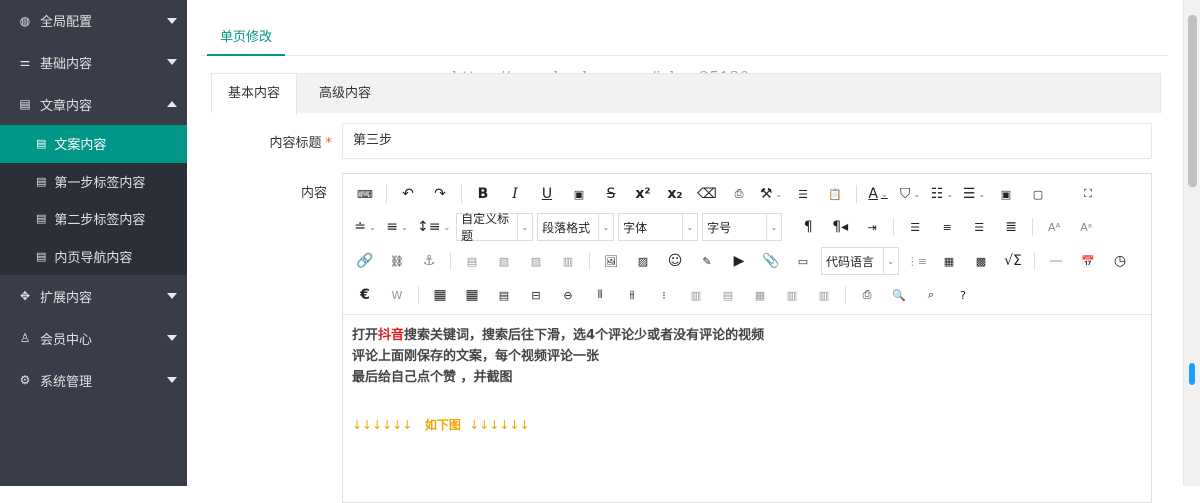  I want to click on split-to-cells-icon: ▦, so click(760, 295).